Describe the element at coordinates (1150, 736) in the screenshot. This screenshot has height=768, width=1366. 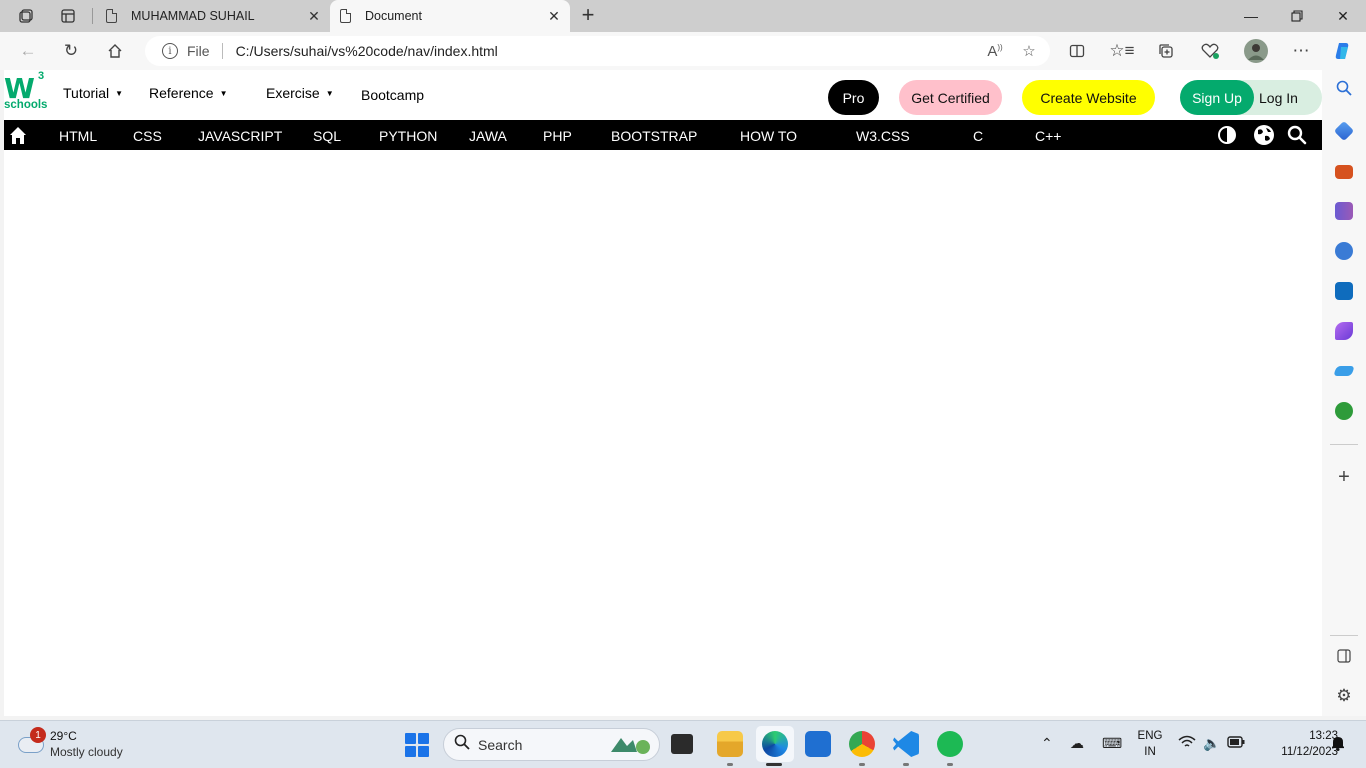
I see `language-line1: ENG` at that location.